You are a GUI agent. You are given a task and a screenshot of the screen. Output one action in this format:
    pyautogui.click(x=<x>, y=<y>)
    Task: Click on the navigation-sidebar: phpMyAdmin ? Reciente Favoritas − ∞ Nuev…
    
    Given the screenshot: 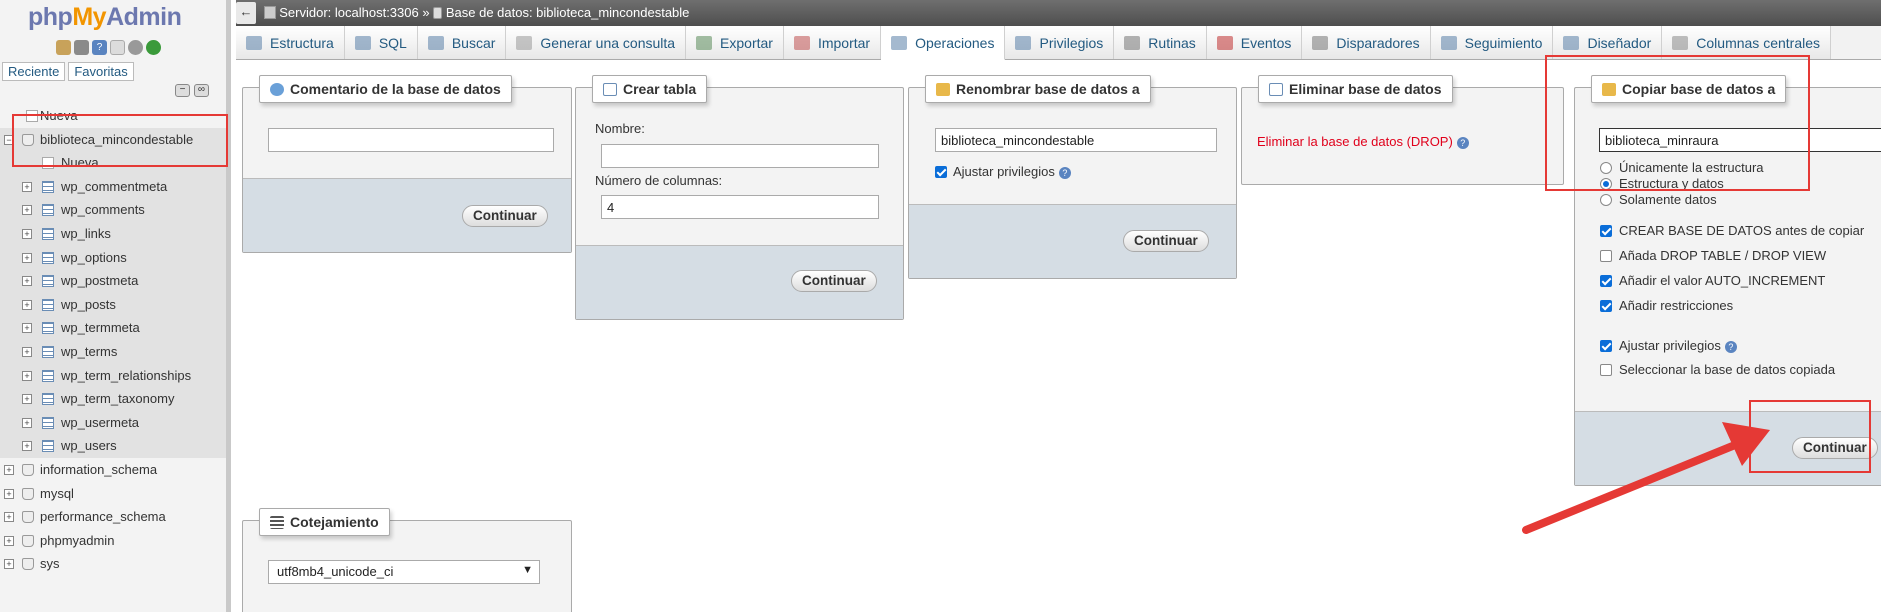 What is the action you would take?
    pyautogui.click(x=115, y=306)
    